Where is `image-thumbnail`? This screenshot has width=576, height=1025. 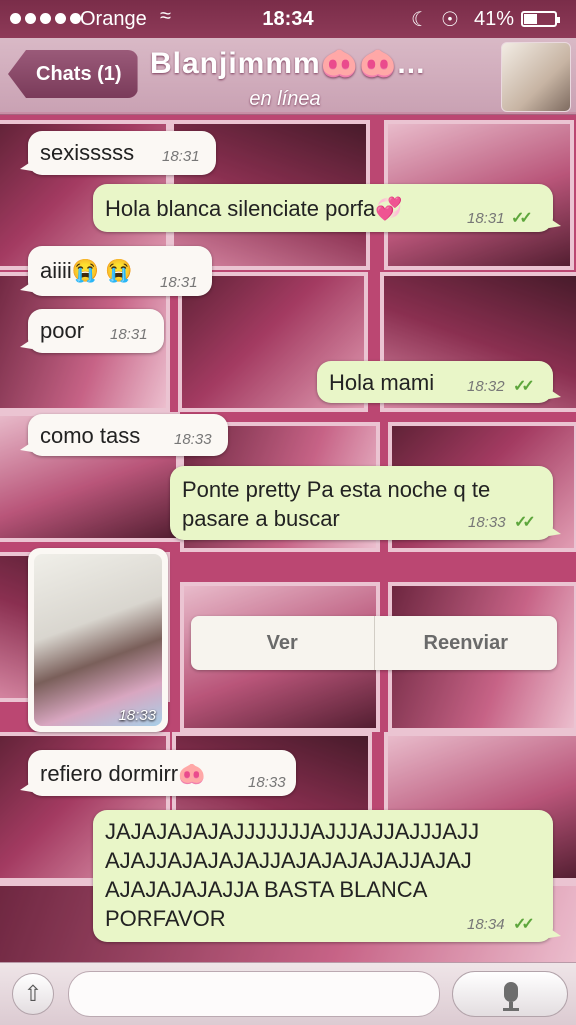
image-thumbnail is located at coordinates (98, 640).